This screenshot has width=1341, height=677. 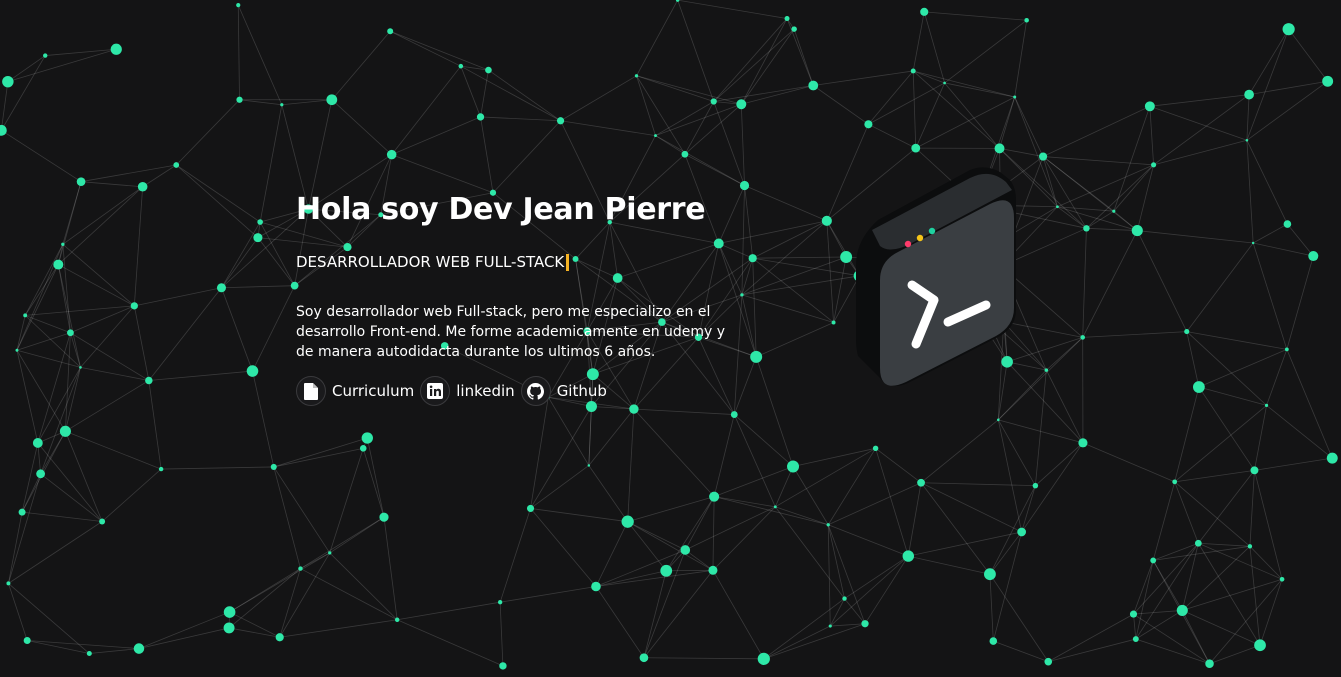 I want to click on linkedin-icon, so click(x=435, y=391).